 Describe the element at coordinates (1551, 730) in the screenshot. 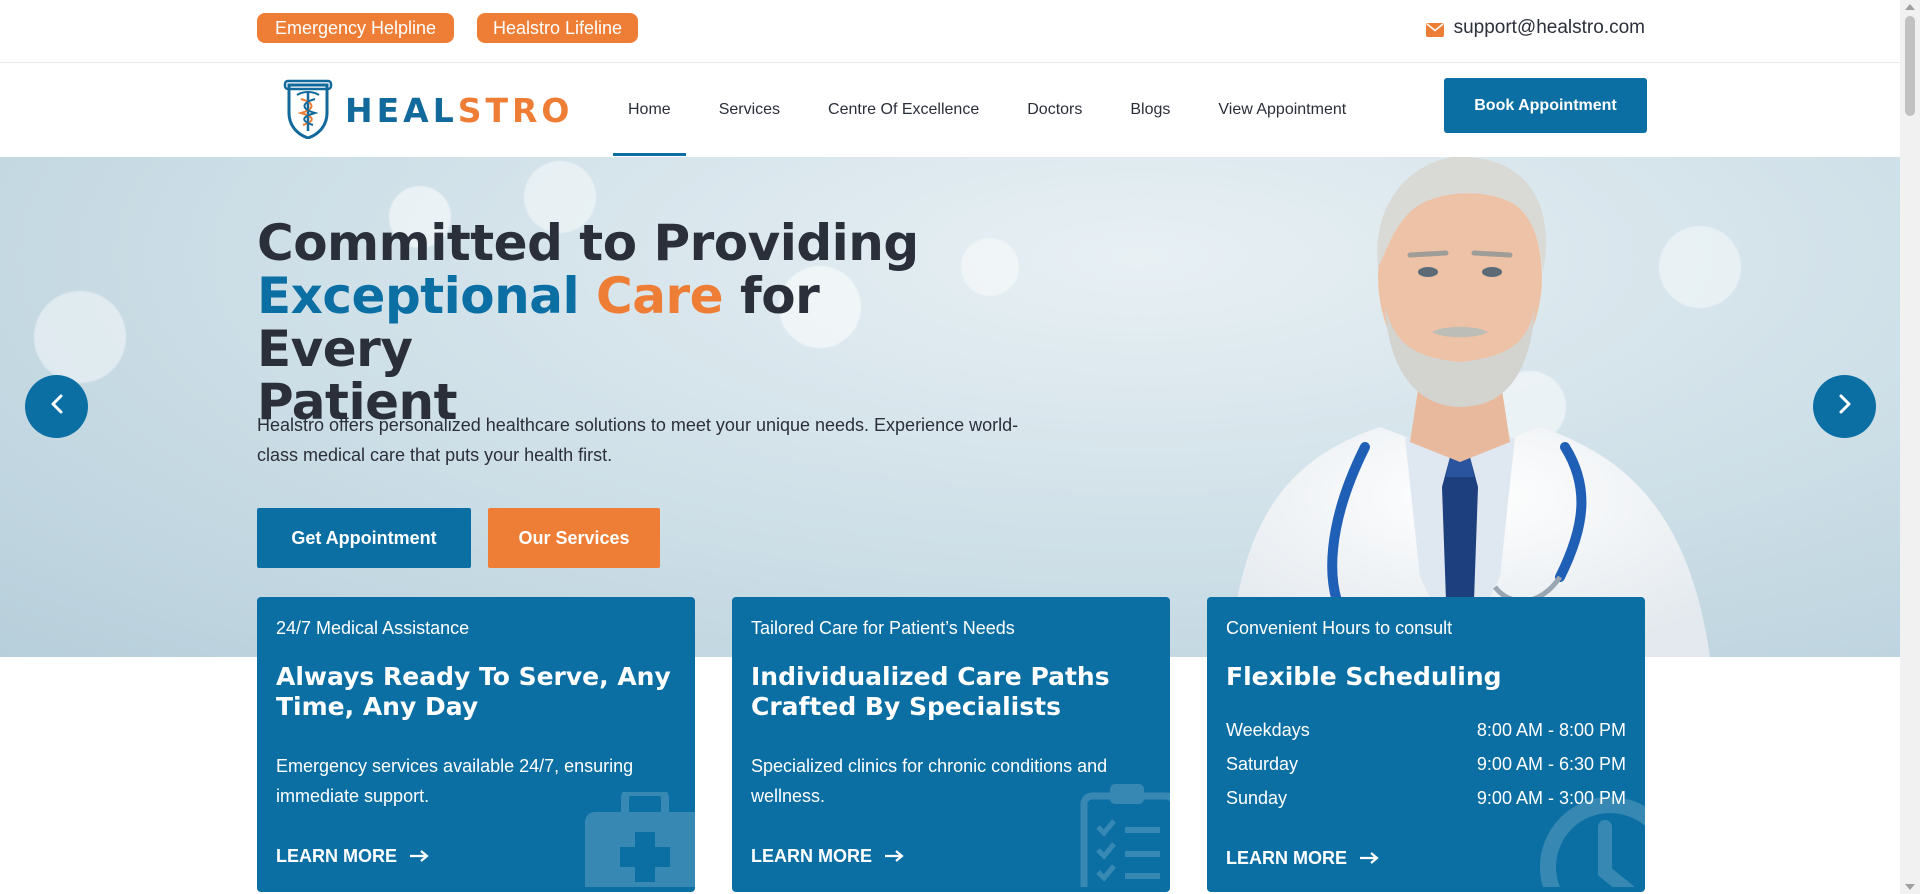

I see `hours-time: 8:00 AM - 8:00 PM` at that location.